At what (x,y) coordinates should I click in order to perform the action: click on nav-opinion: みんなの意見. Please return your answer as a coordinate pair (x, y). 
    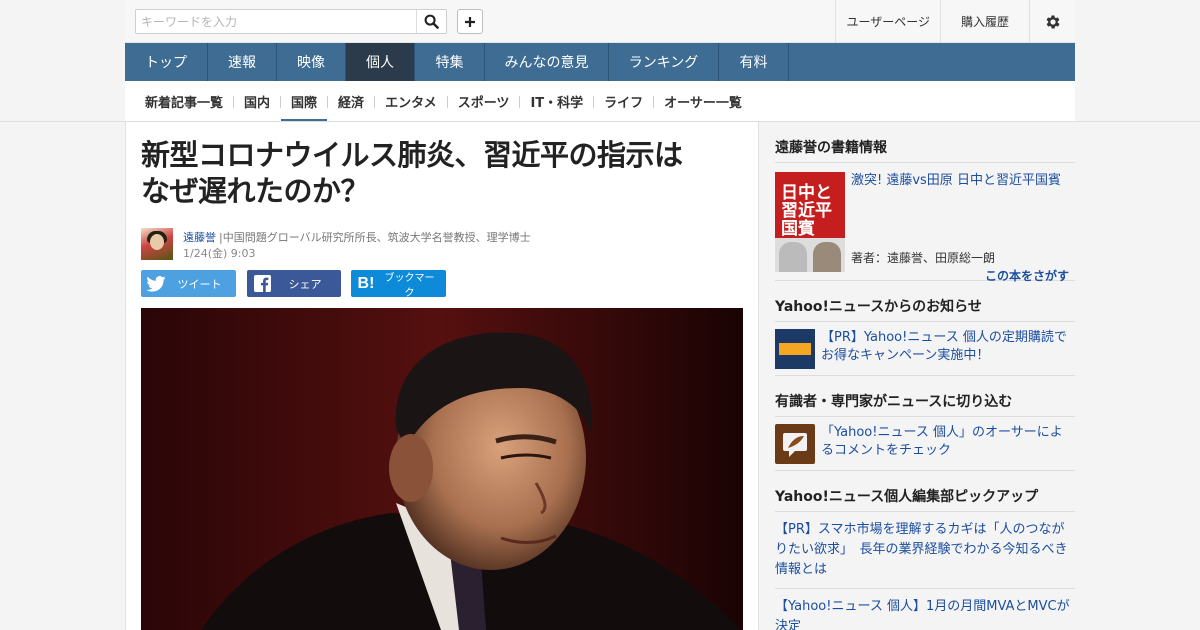
    Looking at the image, I should click on (547, 62).